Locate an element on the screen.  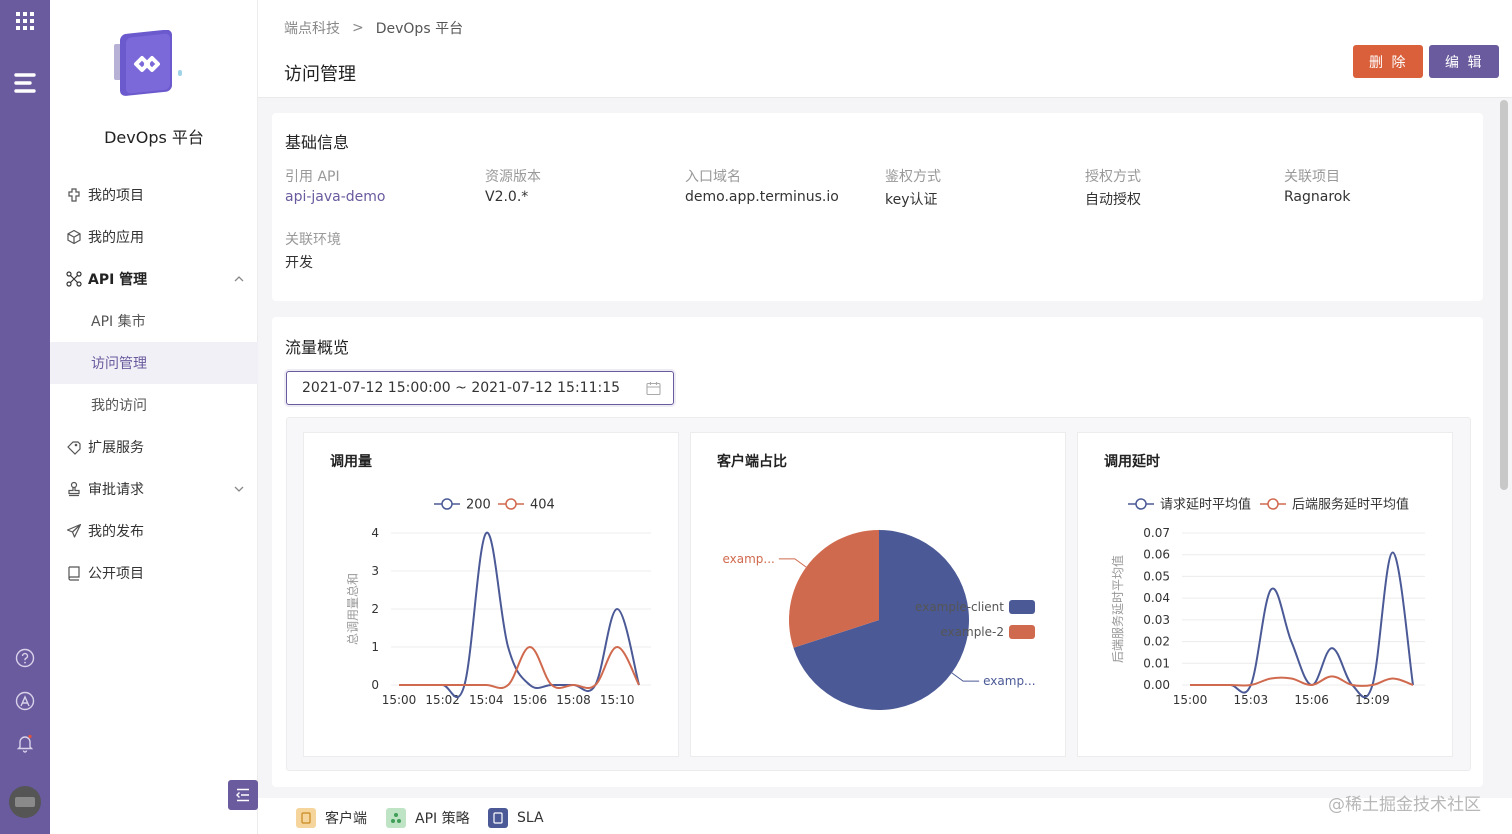
tab-api-policy: API 策略 is located at coordinates (428, 818).